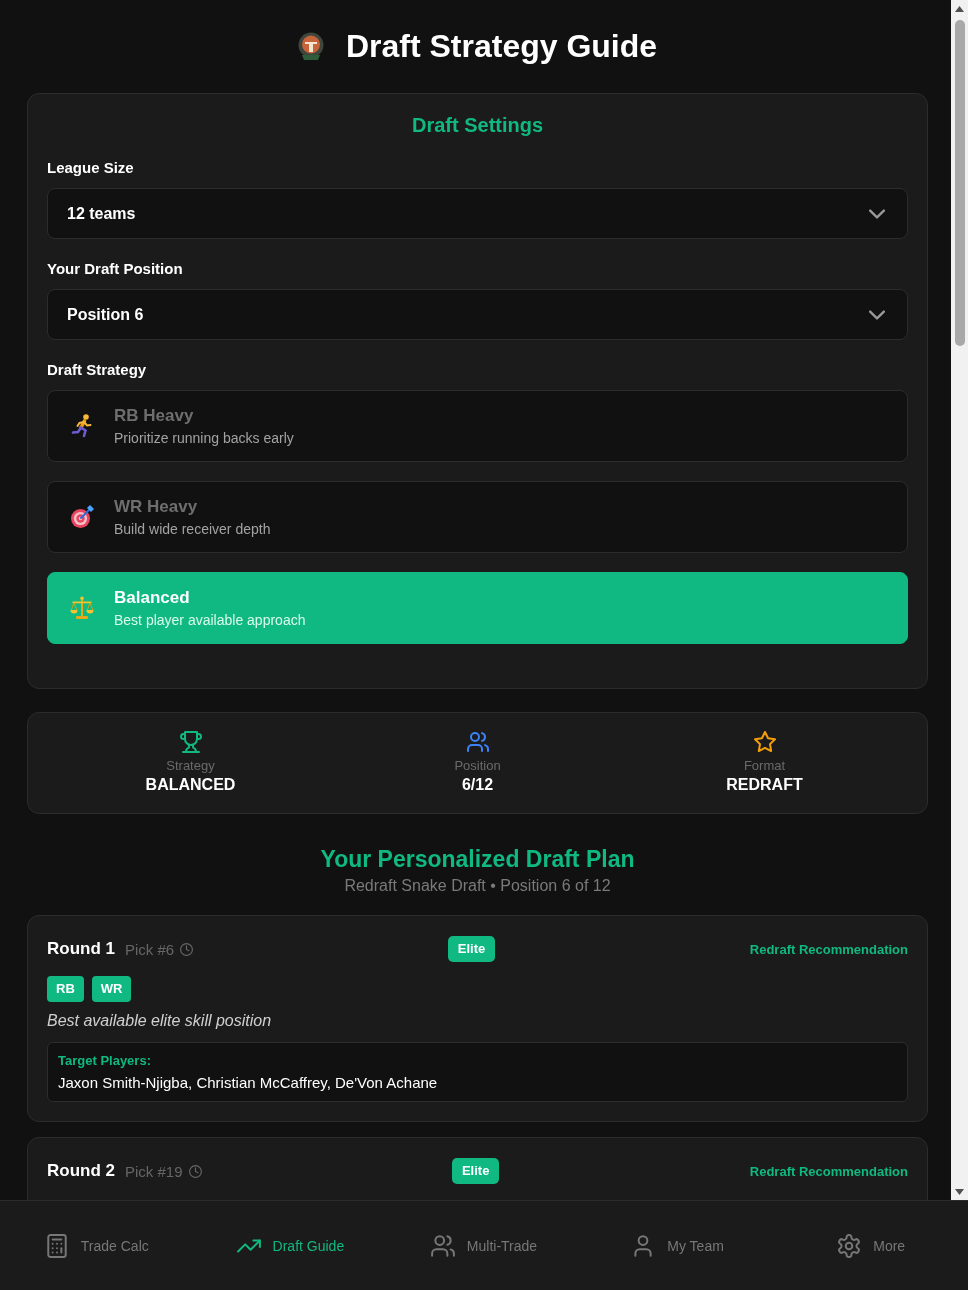 This screenshot has width=968, height=1290. Describe the element at coordinates (152, 598) in the screenshot. I see `strategy-title: Balanced` at that location.